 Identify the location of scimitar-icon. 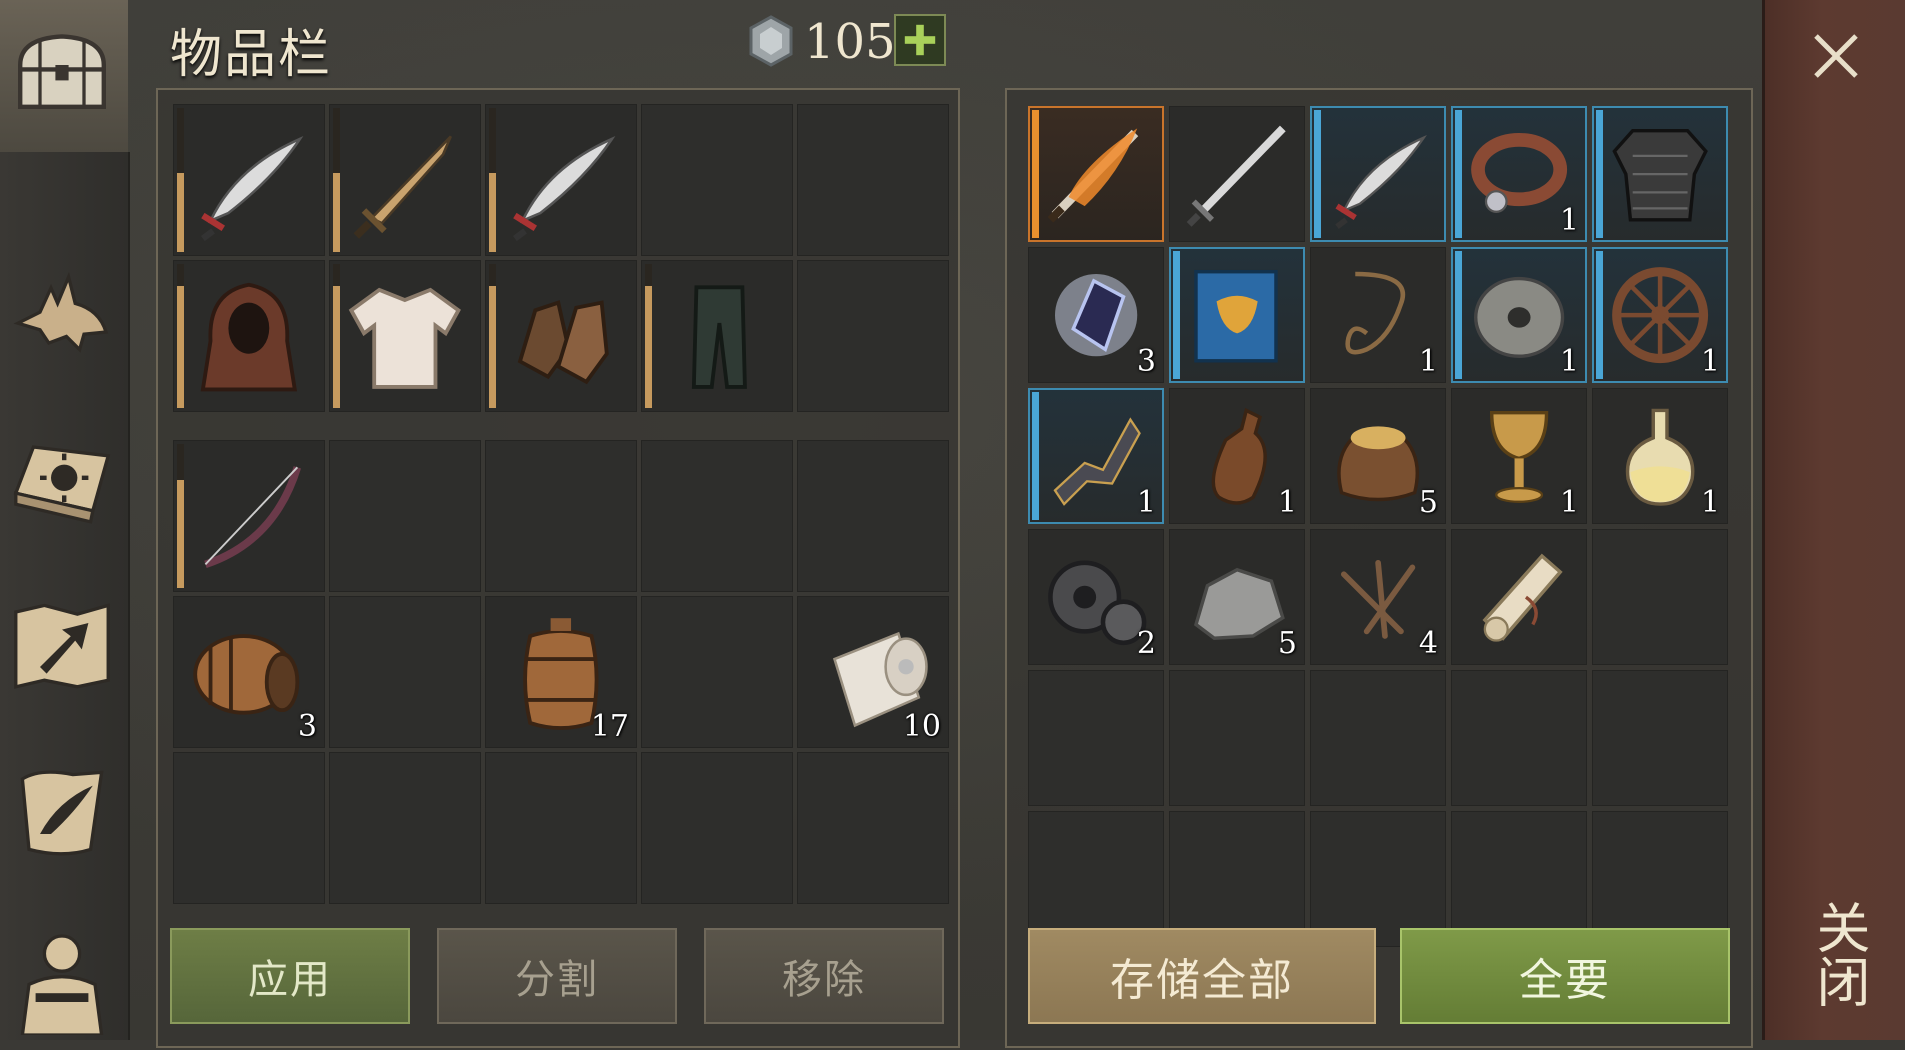
(252, 189).